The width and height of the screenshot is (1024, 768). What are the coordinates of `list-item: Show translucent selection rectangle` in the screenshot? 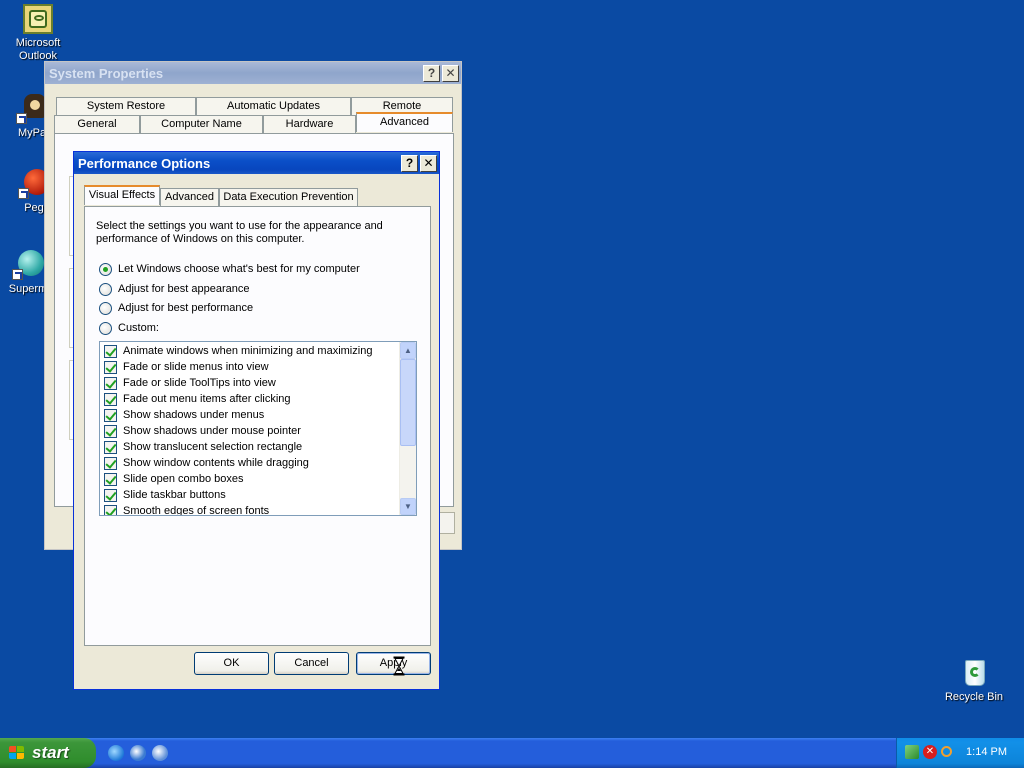 It's located at (249, 447).